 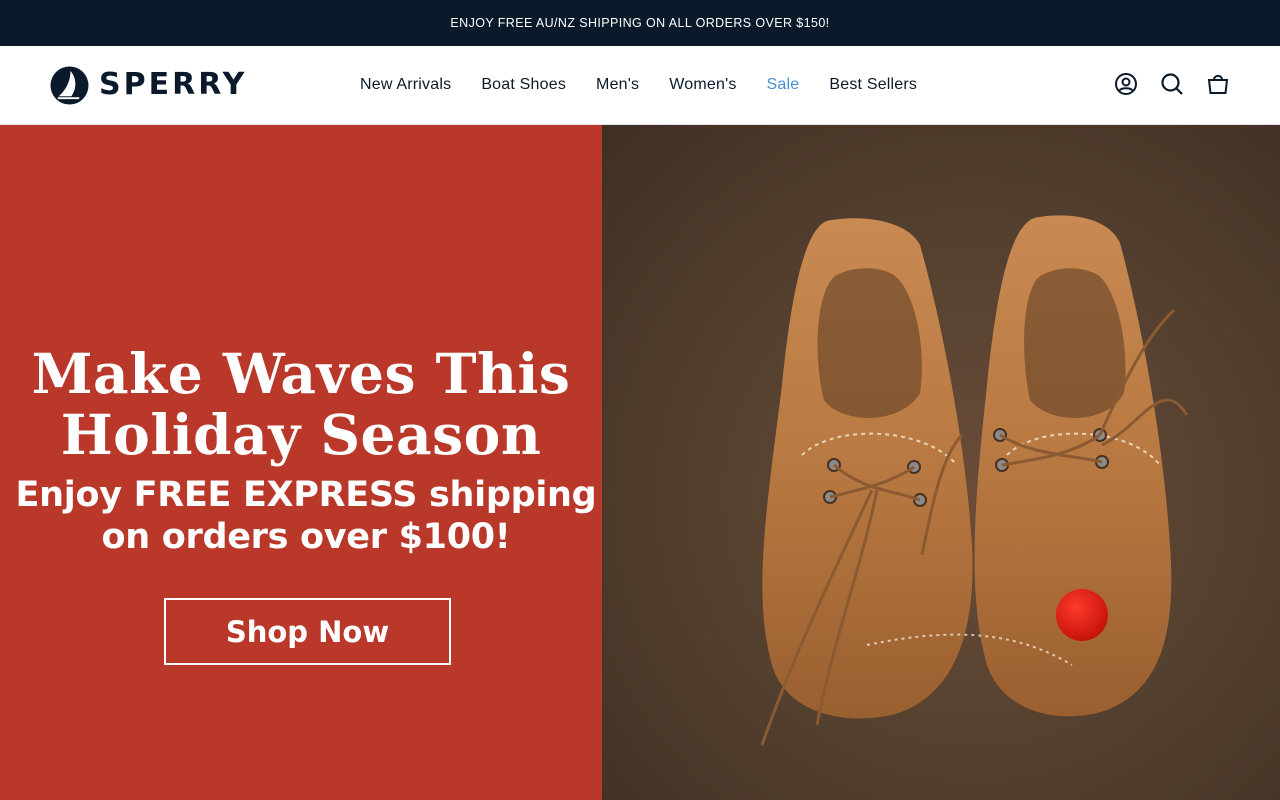 What do you see at coordinates (523, 85) in the screenshot?
I see `nav-item-boat-shoes: Boat Shoes` at bounding box center [523, 85].